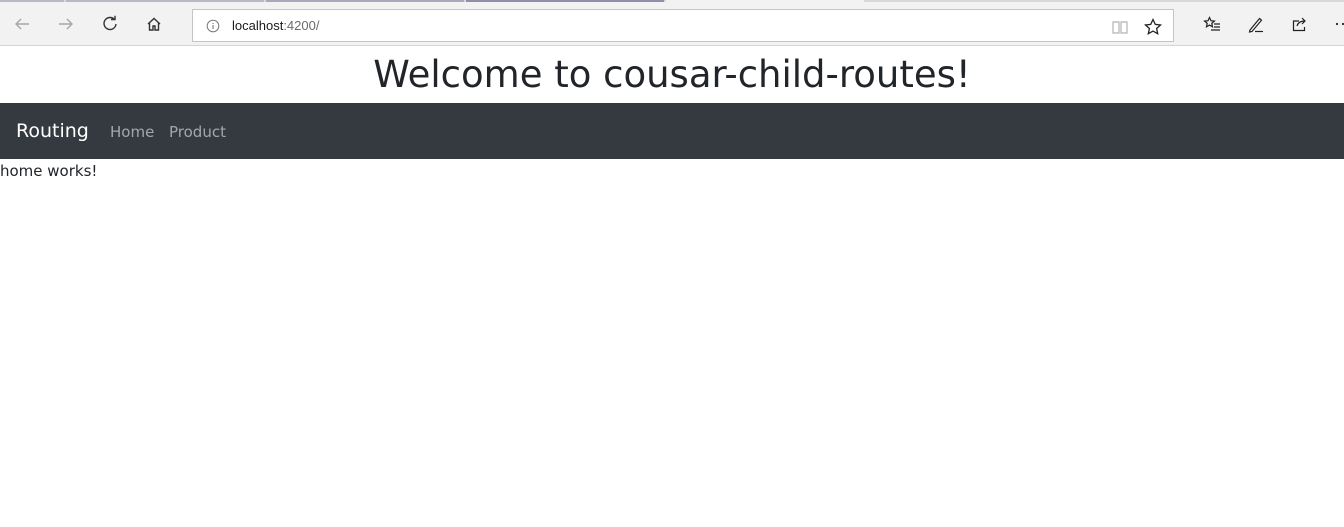  I want to click on back-arrow-icon, so click(22, 24).